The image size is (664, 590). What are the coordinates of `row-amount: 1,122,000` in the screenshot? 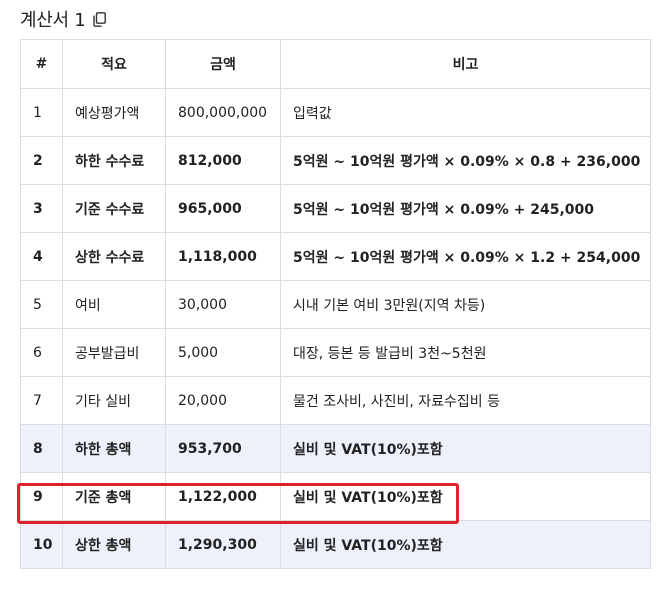 It's located at (223, 496).